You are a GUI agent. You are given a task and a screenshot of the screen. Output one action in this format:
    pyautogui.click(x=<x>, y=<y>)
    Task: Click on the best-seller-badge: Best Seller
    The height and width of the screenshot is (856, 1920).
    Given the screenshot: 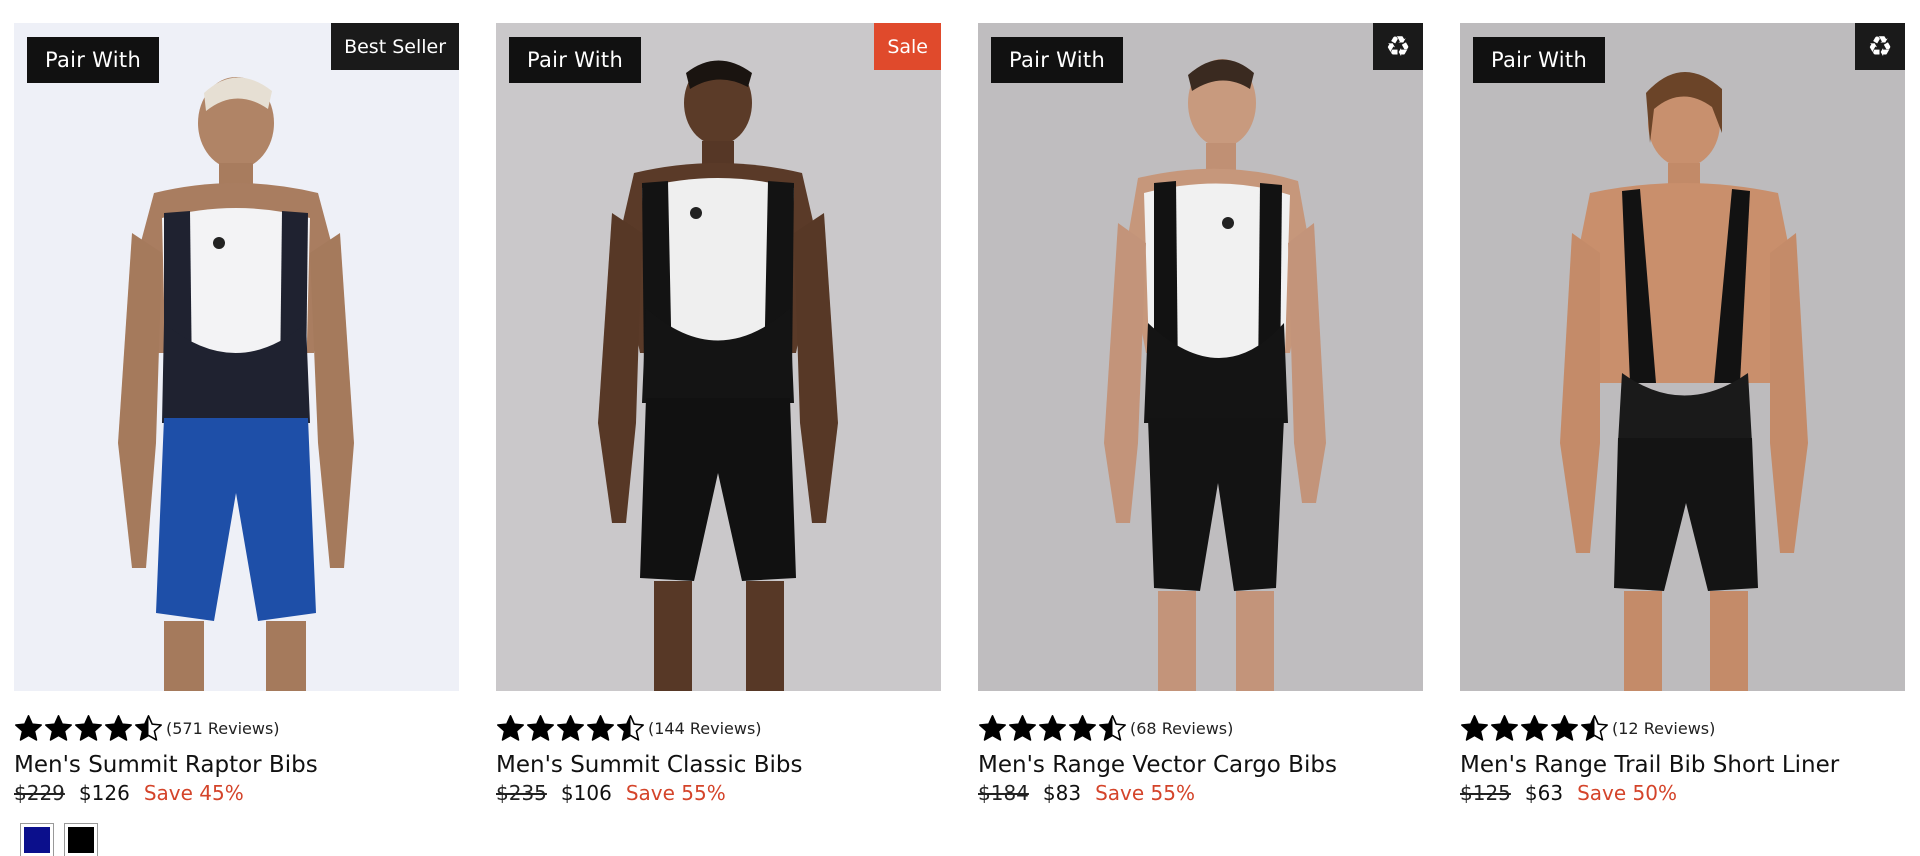 What is the action you would take?
    pyautogui.click(x=395, y=46)
    